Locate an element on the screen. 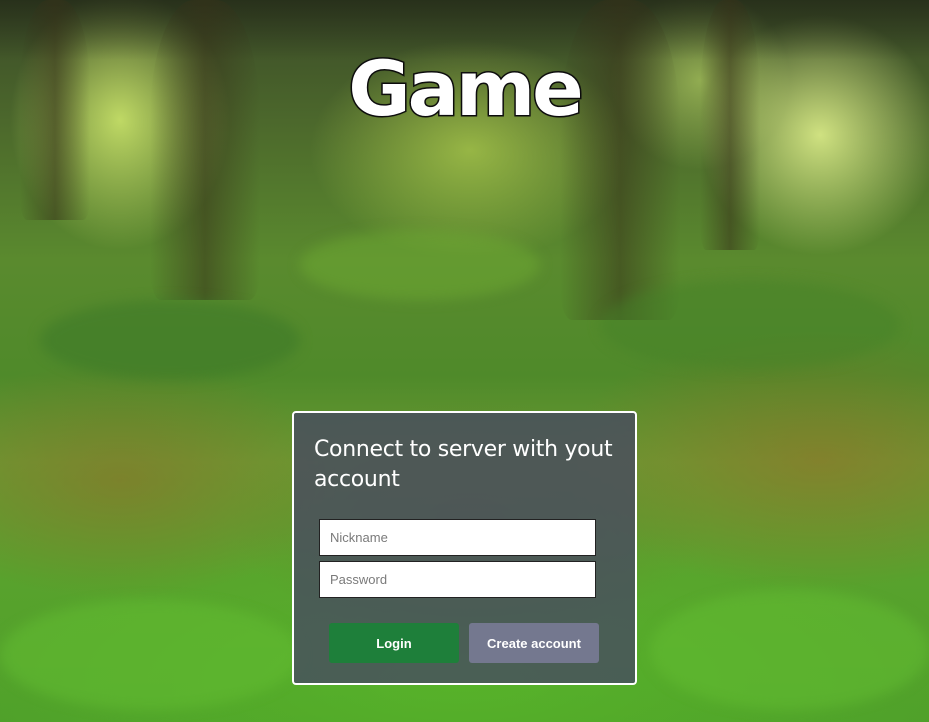 This screenshot has width=929, height=722. nickname-input is located at coordinates (457, 537).